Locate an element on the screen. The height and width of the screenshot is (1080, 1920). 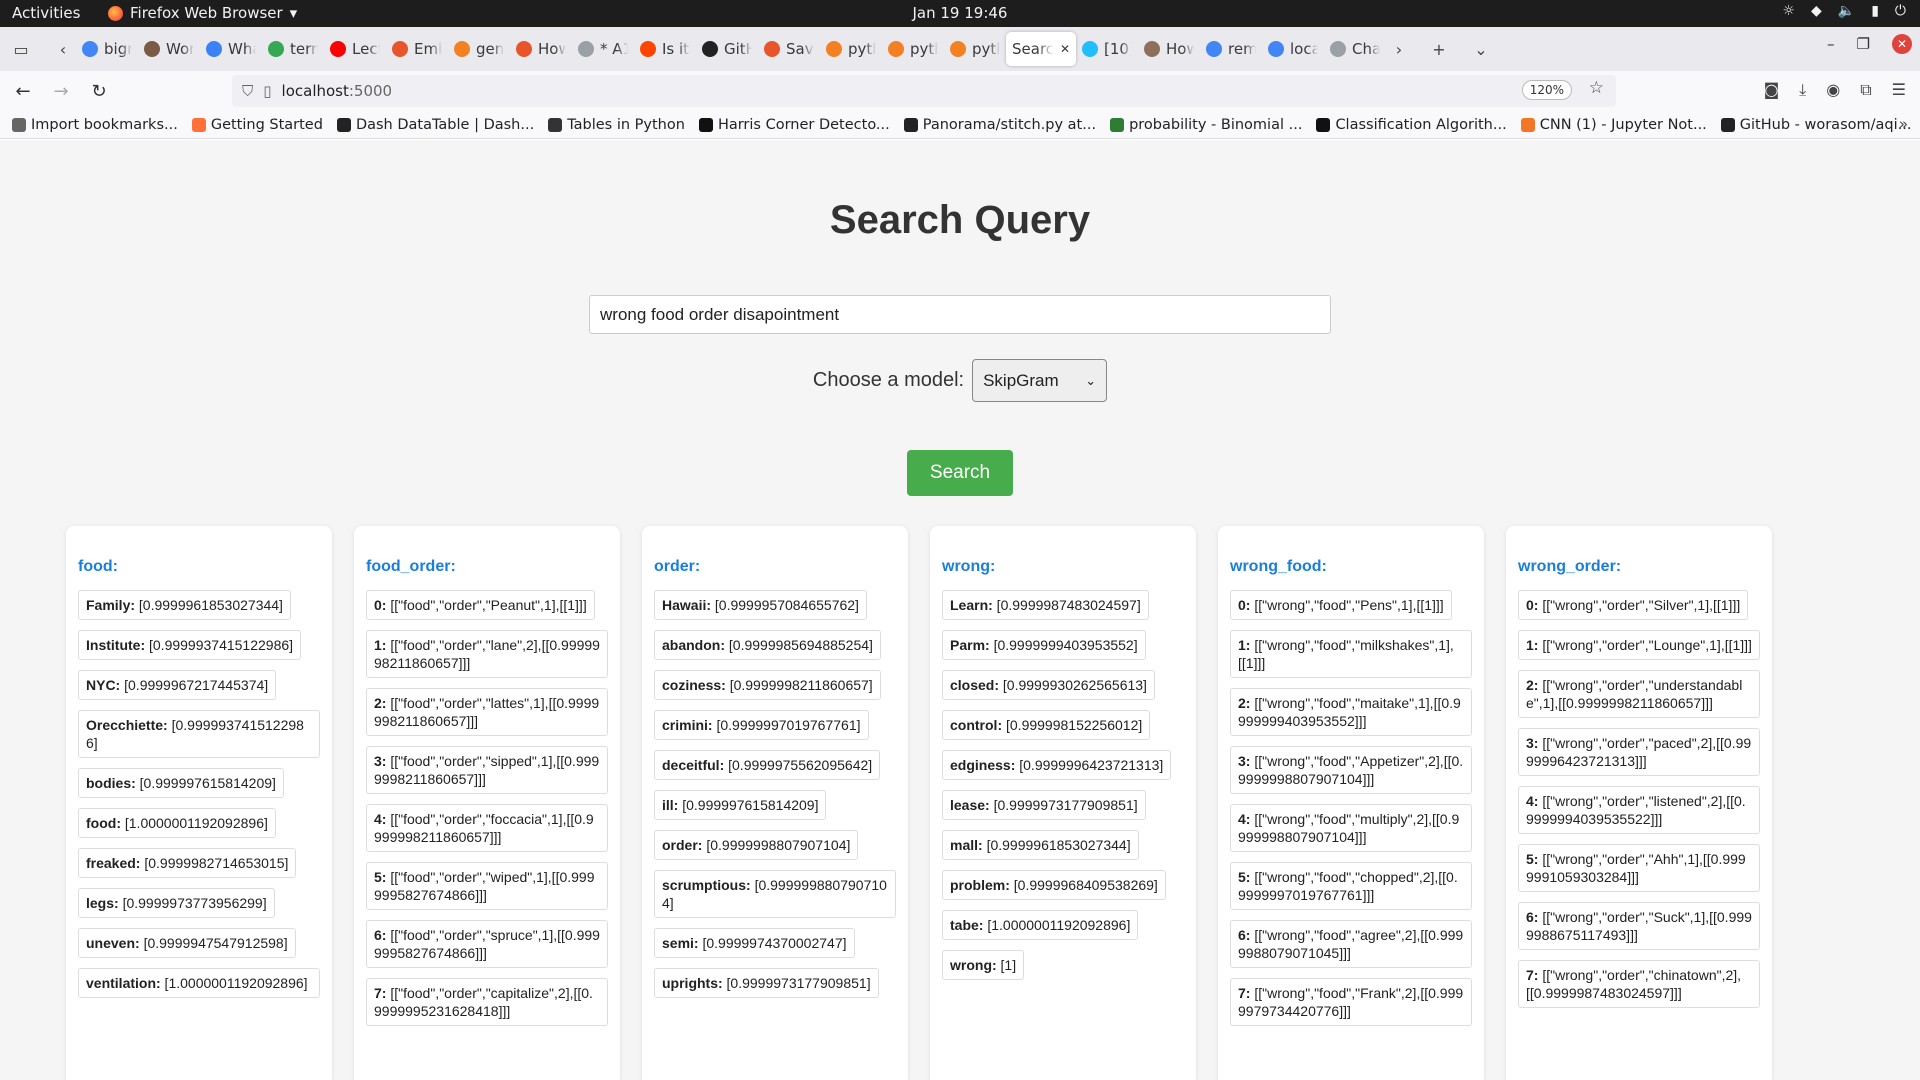
bookmark-item: Getting Started is located at coordinates (257, 125).